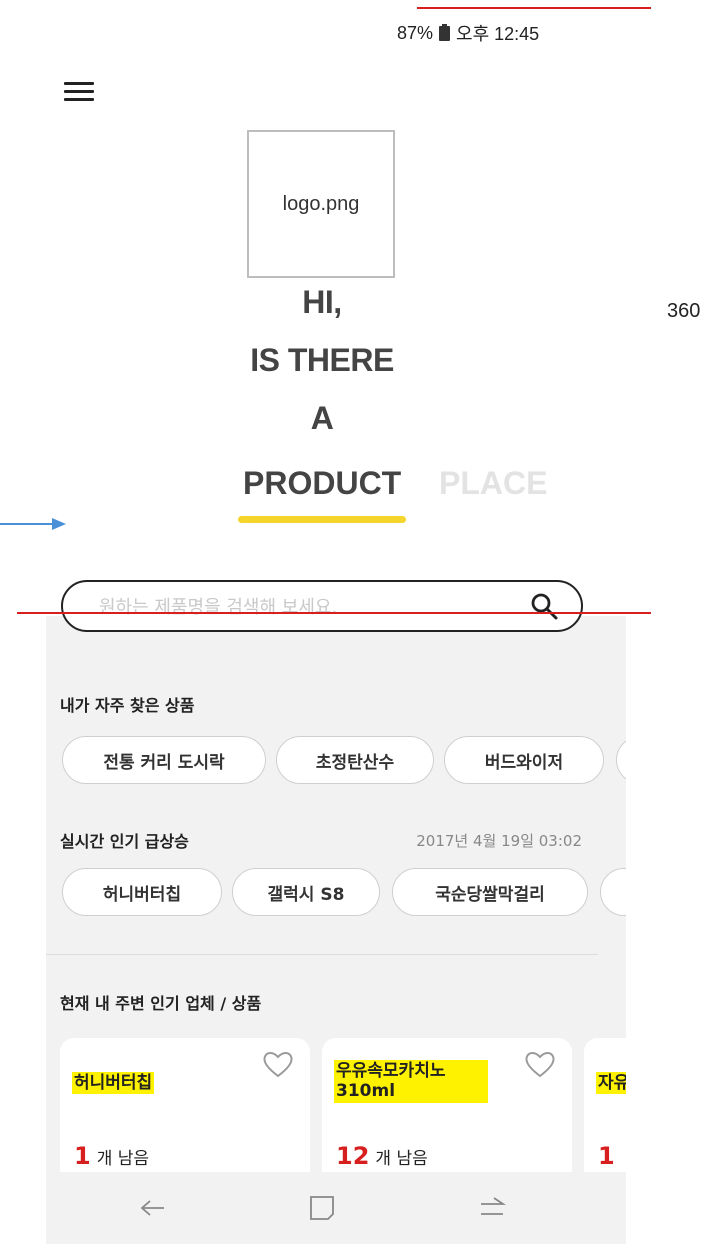 This screenshot has width=717, height=1245. I want to click on section-divider, so click(322, 954).